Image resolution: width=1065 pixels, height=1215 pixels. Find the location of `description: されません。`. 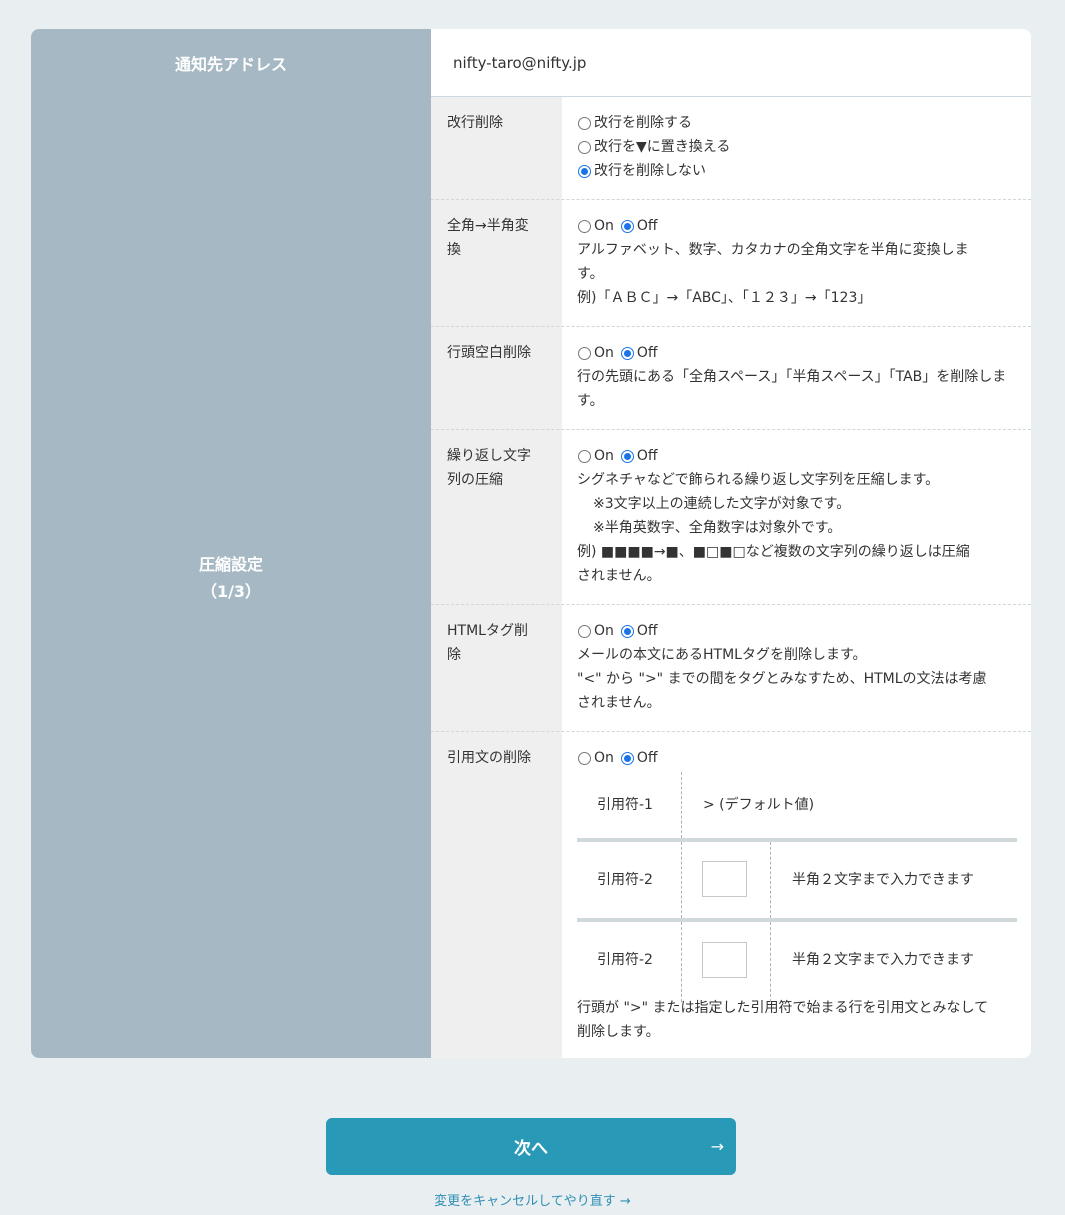

description: されません。 is located at coordinates (619, 703).